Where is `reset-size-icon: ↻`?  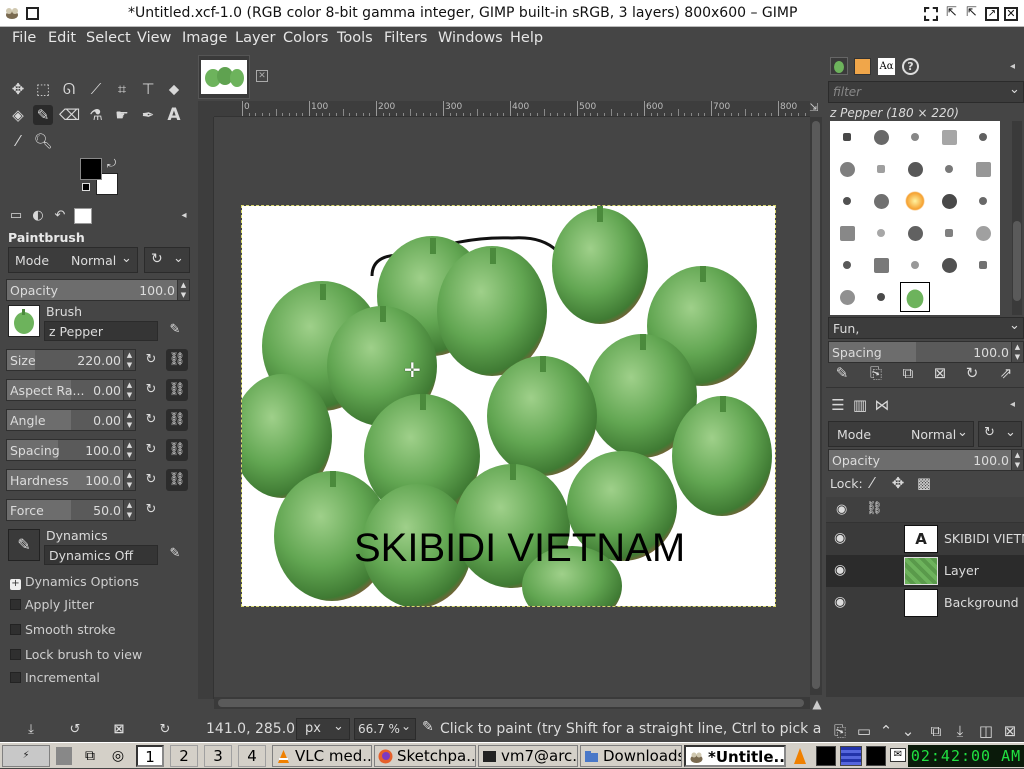
reset-size-icon: ↻ is located at coordinates (151, 360).